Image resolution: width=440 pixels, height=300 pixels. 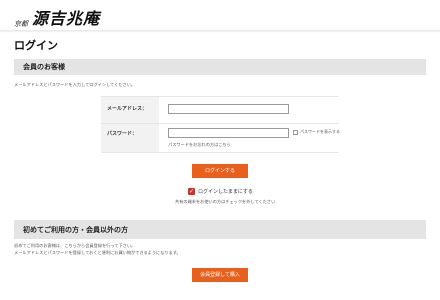 I want to click on header-shadow, so click(x=220, y=31).